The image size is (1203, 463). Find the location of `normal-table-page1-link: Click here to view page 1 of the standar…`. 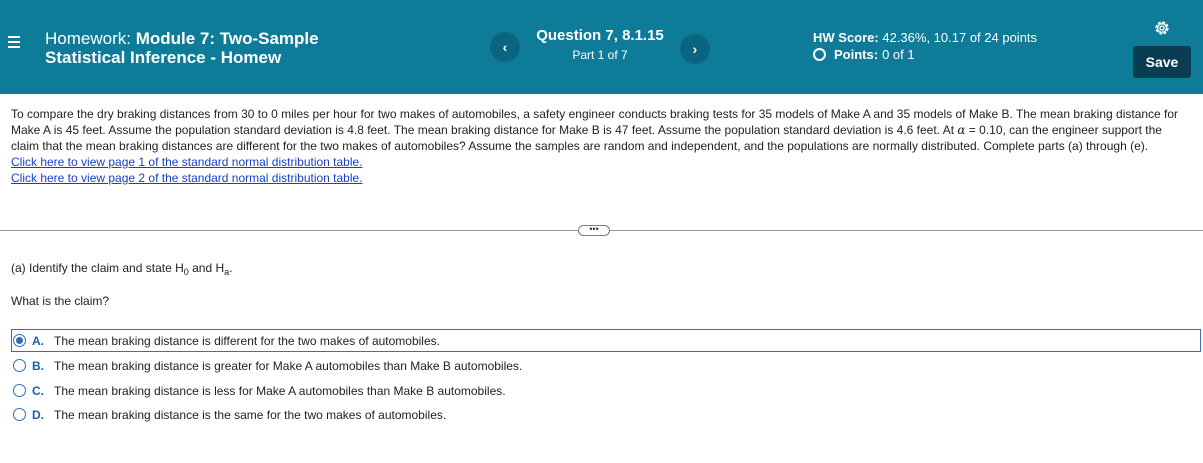

normal-table-page1-link: Click here to view page 1 of the standar… is located at coordinates (187, 162).